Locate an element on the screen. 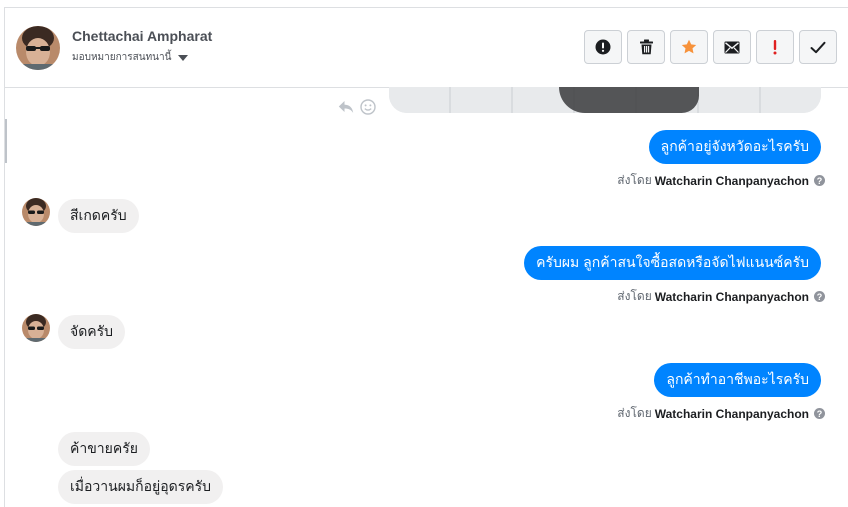  scrollbar is located at coordinates (6, 141).